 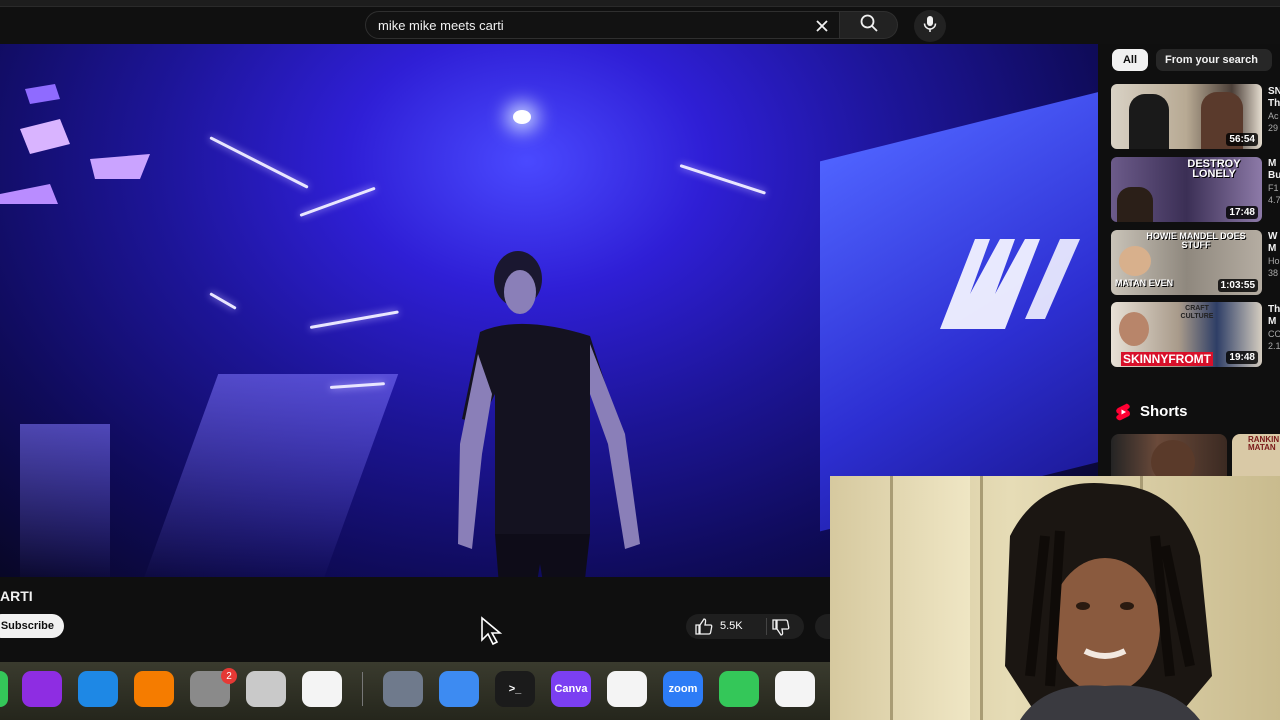 What do you see at coordinates (683, 689) in the screenshot?
I see `dock-zoom-icon: zoom` at bounding box center [683, 689].